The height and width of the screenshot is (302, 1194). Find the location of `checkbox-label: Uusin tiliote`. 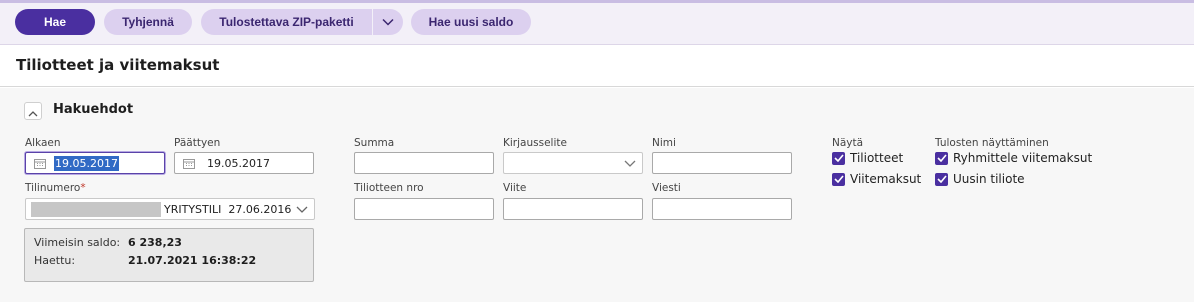

checkbox-label: Uusin tiliote is located at coordinates (989, 179).